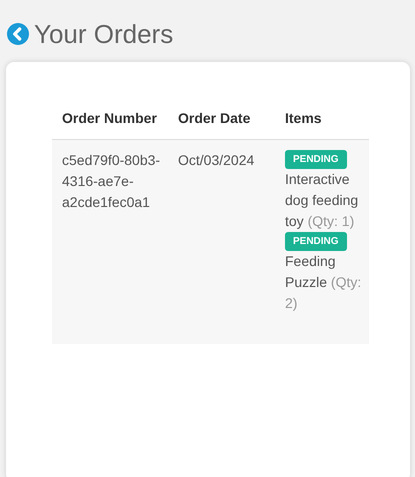 Image resolution: width=415 pixels, height=477 pixels. I want to click on order-date: Oct/03/2024, so click(216, 160).